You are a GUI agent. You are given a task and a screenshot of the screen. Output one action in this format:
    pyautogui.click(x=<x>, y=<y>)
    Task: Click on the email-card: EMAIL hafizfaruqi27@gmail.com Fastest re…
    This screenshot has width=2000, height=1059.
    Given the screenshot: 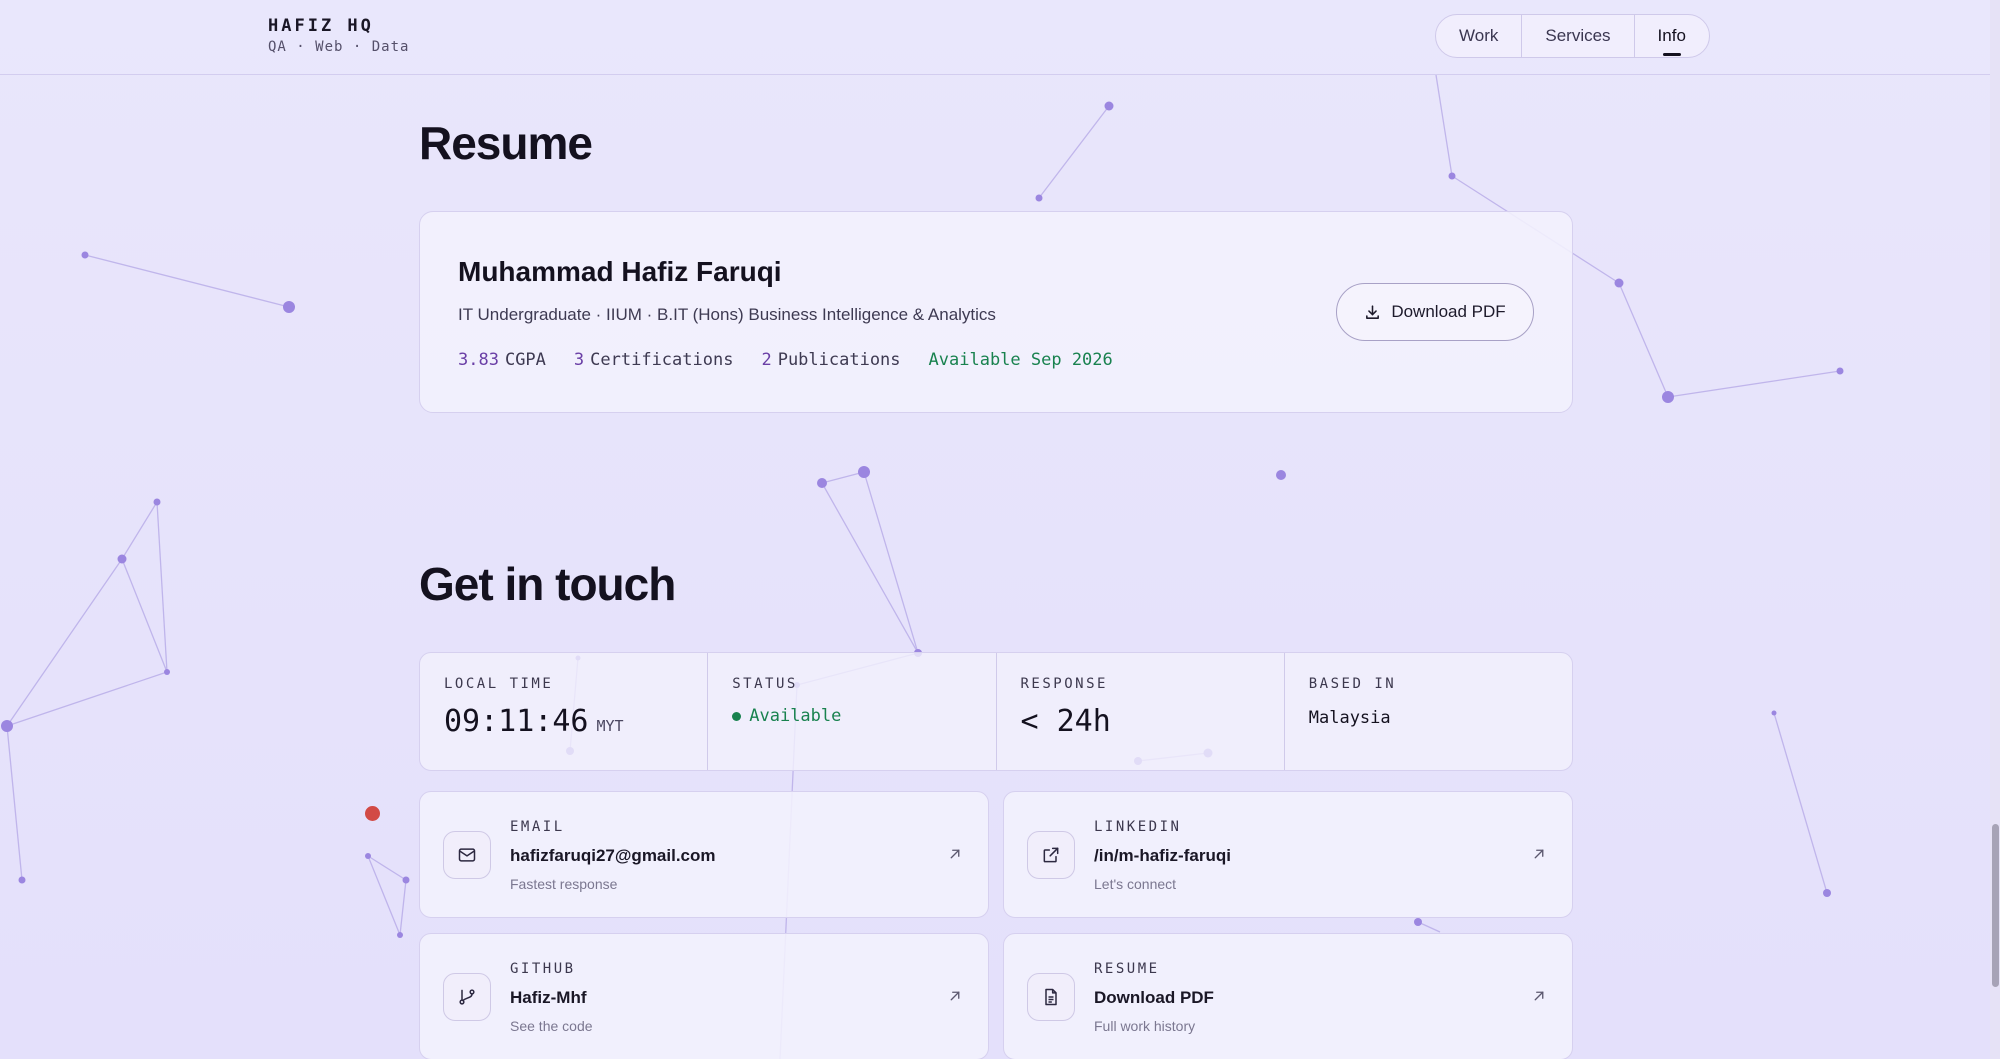 What is the action you would take?
    pyautogui.click(x=704, y=854)
    